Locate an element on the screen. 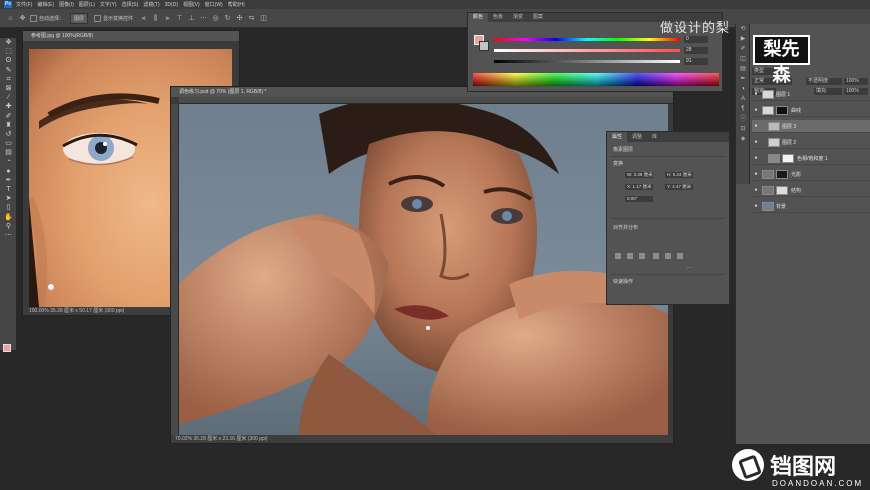  3d-slide-icon: ⇆ is located at coordinates (251, 18).